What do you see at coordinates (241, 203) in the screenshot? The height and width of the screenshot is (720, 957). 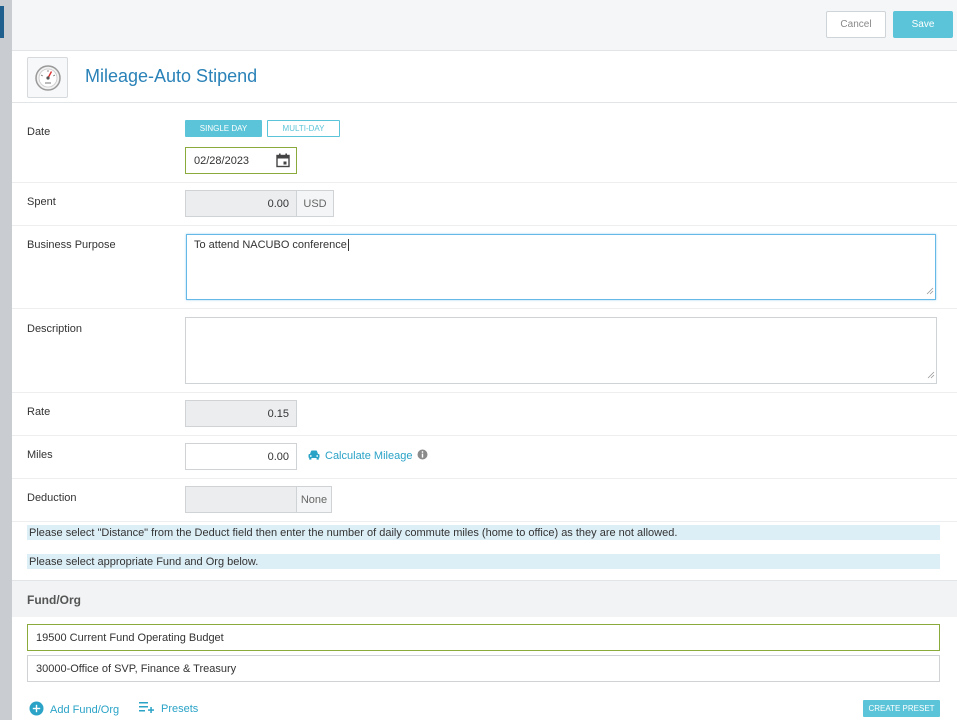 I see `spent-amount-field: 0.00` at bounding box center [241, 203].